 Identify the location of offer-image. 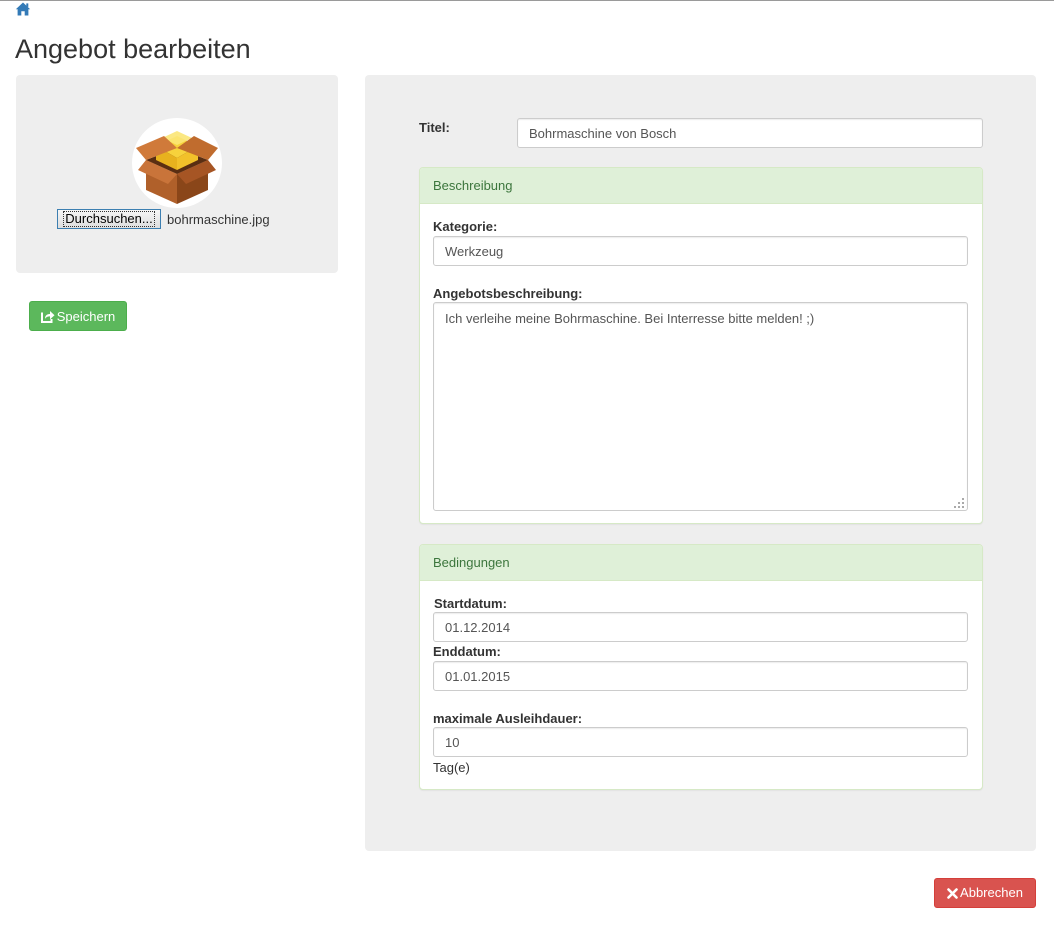
(177, 163).